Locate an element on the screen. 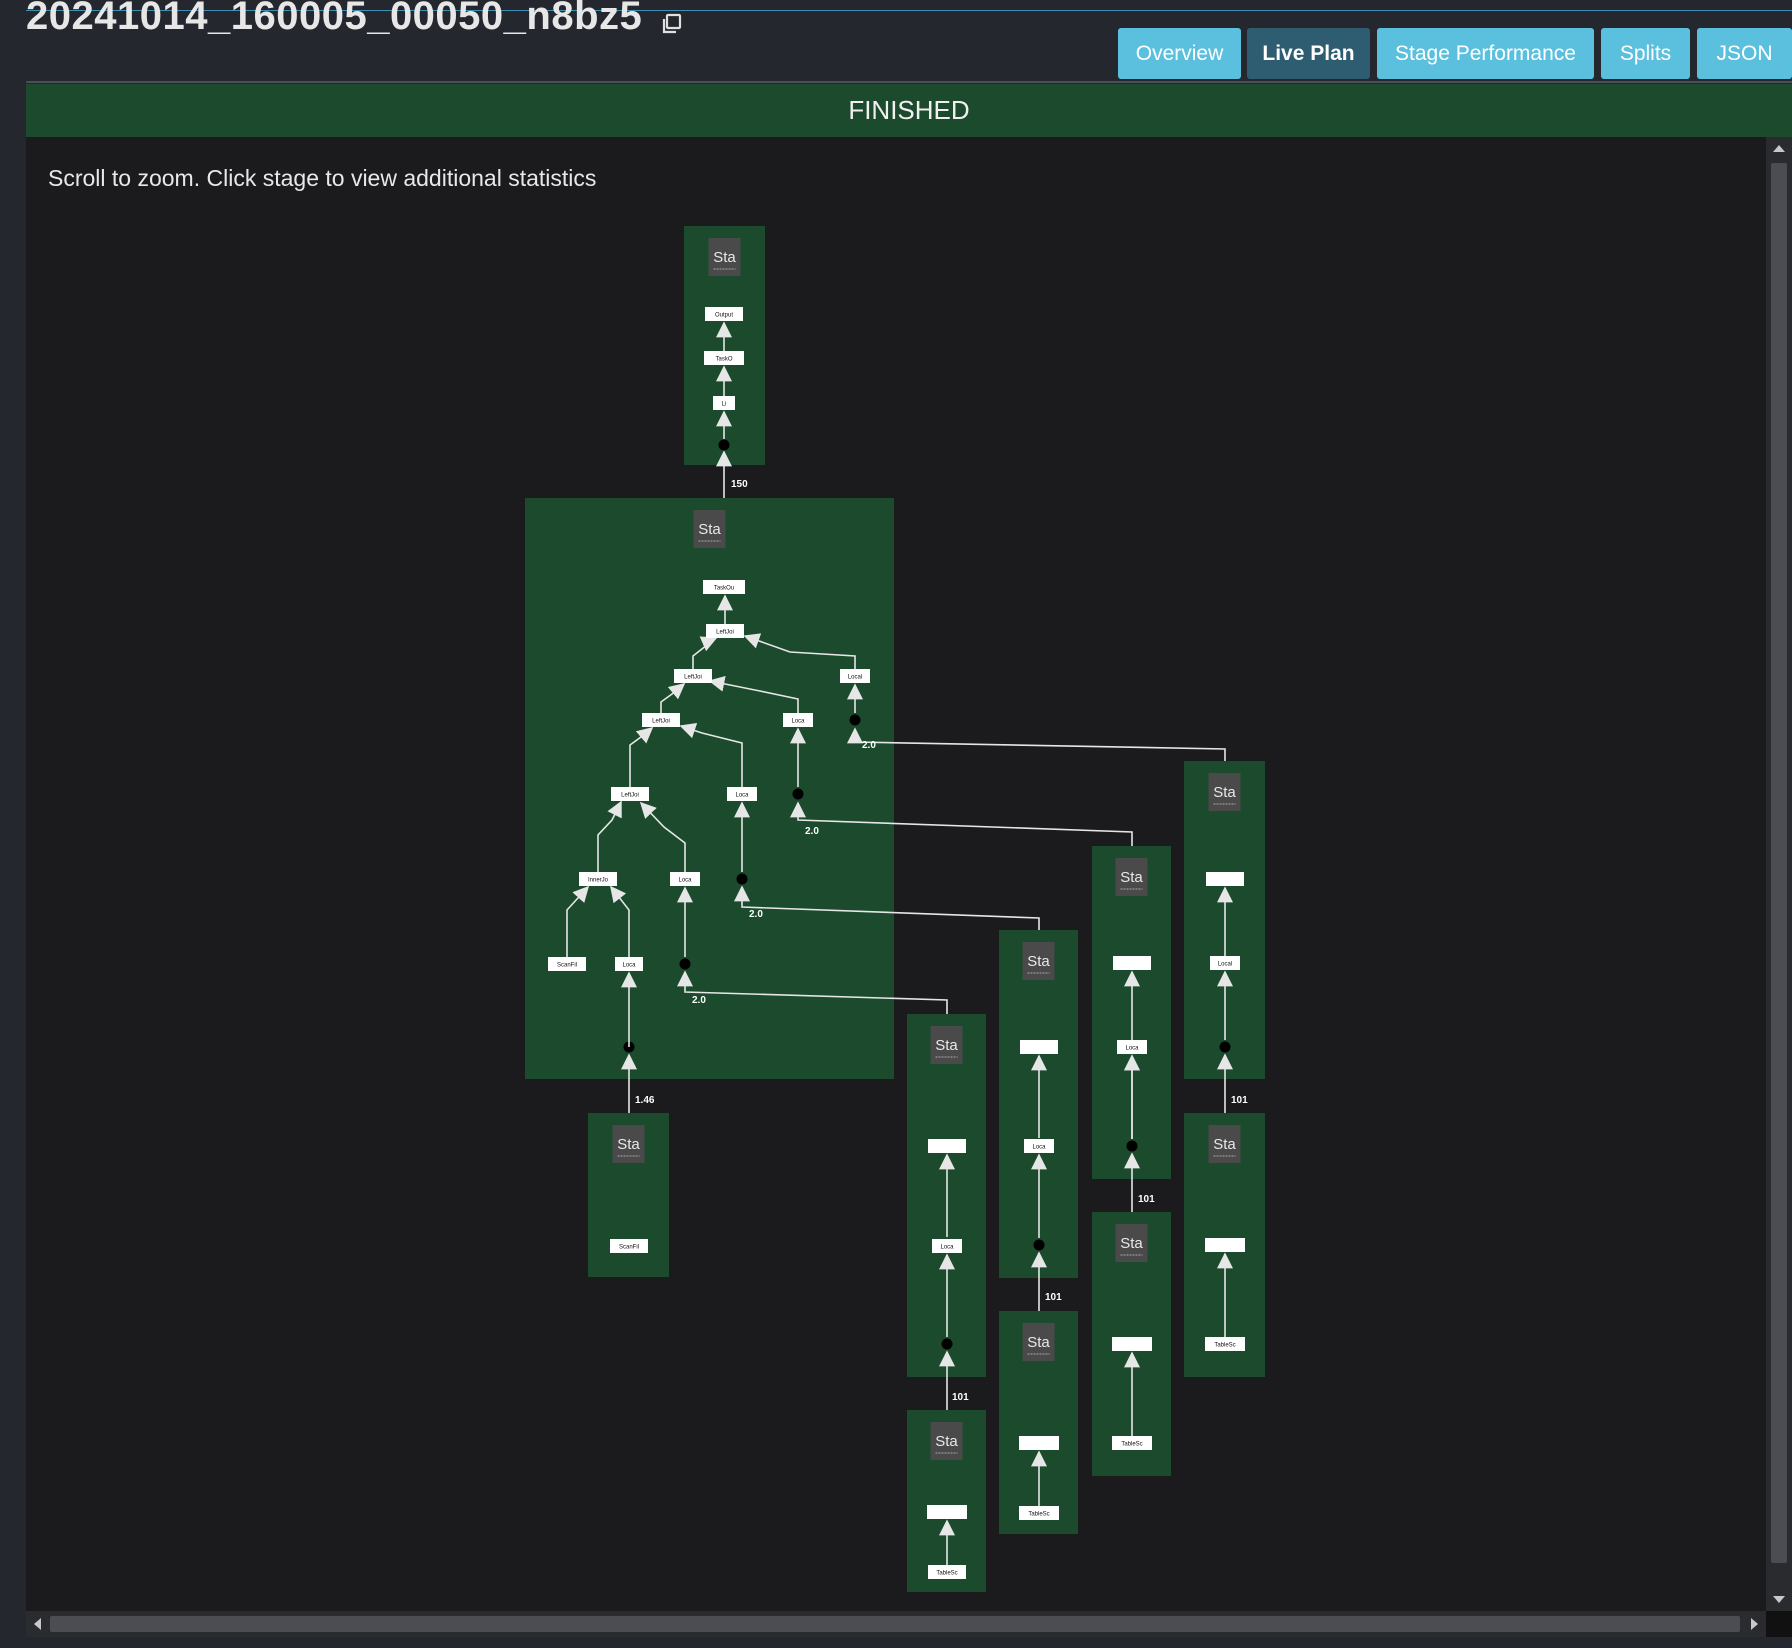 Image resolution: width=1792 pixels, height=1648 pixels. node-s9-a-box is located at coordinates (1132, 1344).